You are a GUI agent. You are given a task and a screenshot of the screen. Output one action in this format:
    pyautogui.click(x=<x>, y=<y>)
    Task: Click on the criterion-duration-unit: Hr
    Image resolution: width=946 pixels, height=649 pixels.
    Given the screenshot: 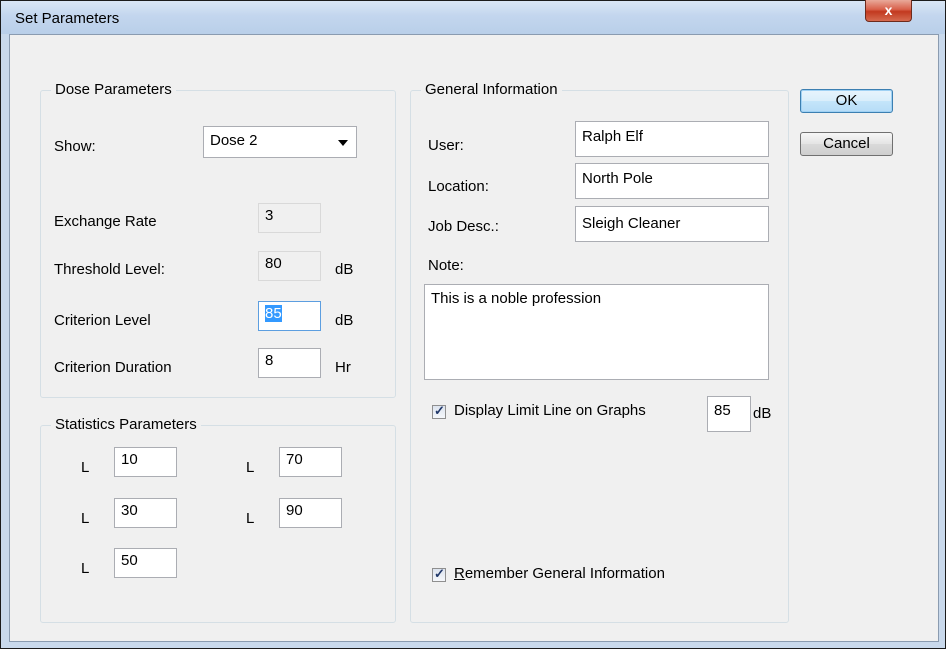 What is the action you would take?
    pyautogui.click(x=343, y=367)
    